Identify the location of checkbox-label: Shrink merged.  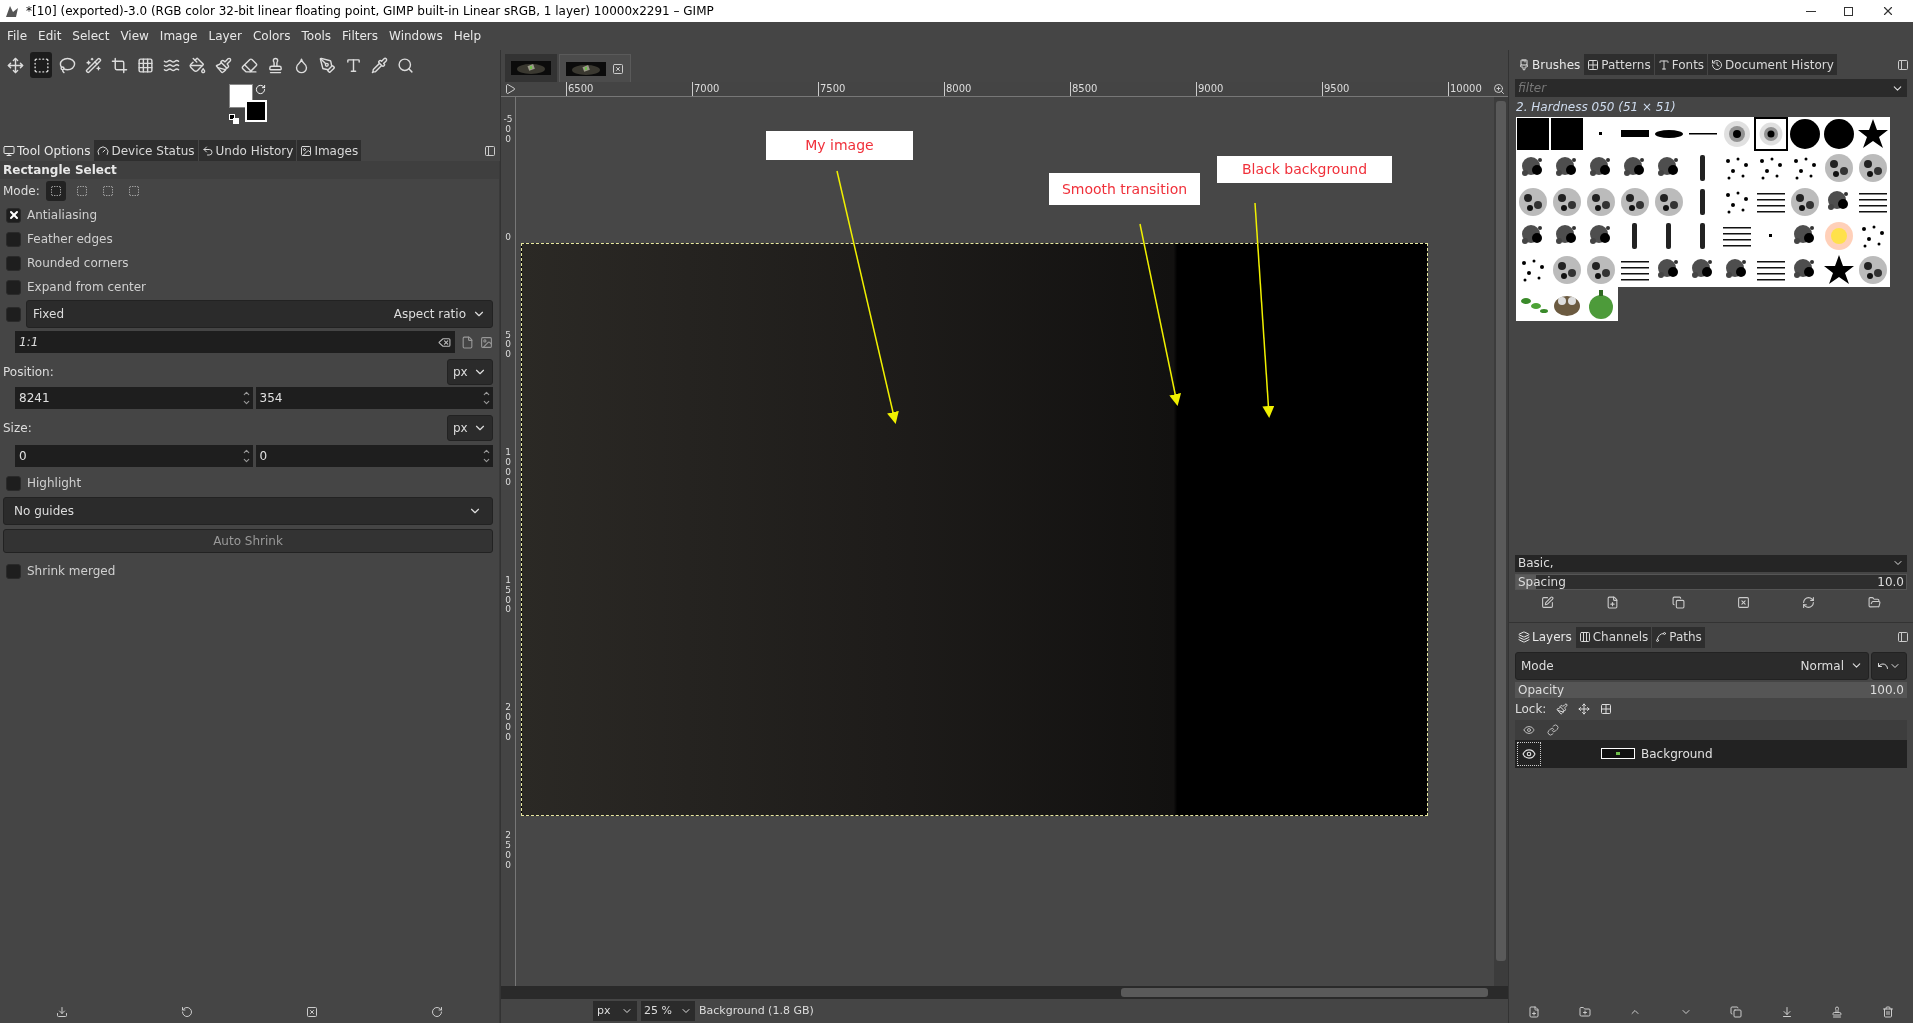
(71, 571).